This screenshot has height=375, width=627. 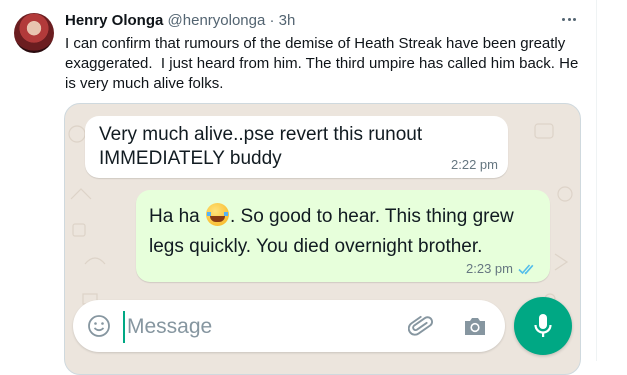 I want to click on message-input, so click(x=256, y=327).